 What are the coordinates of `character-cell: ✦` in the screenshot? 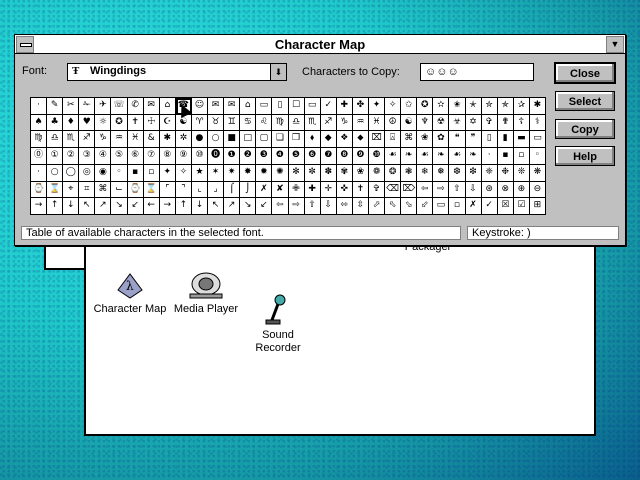 It's located at (167, 173).